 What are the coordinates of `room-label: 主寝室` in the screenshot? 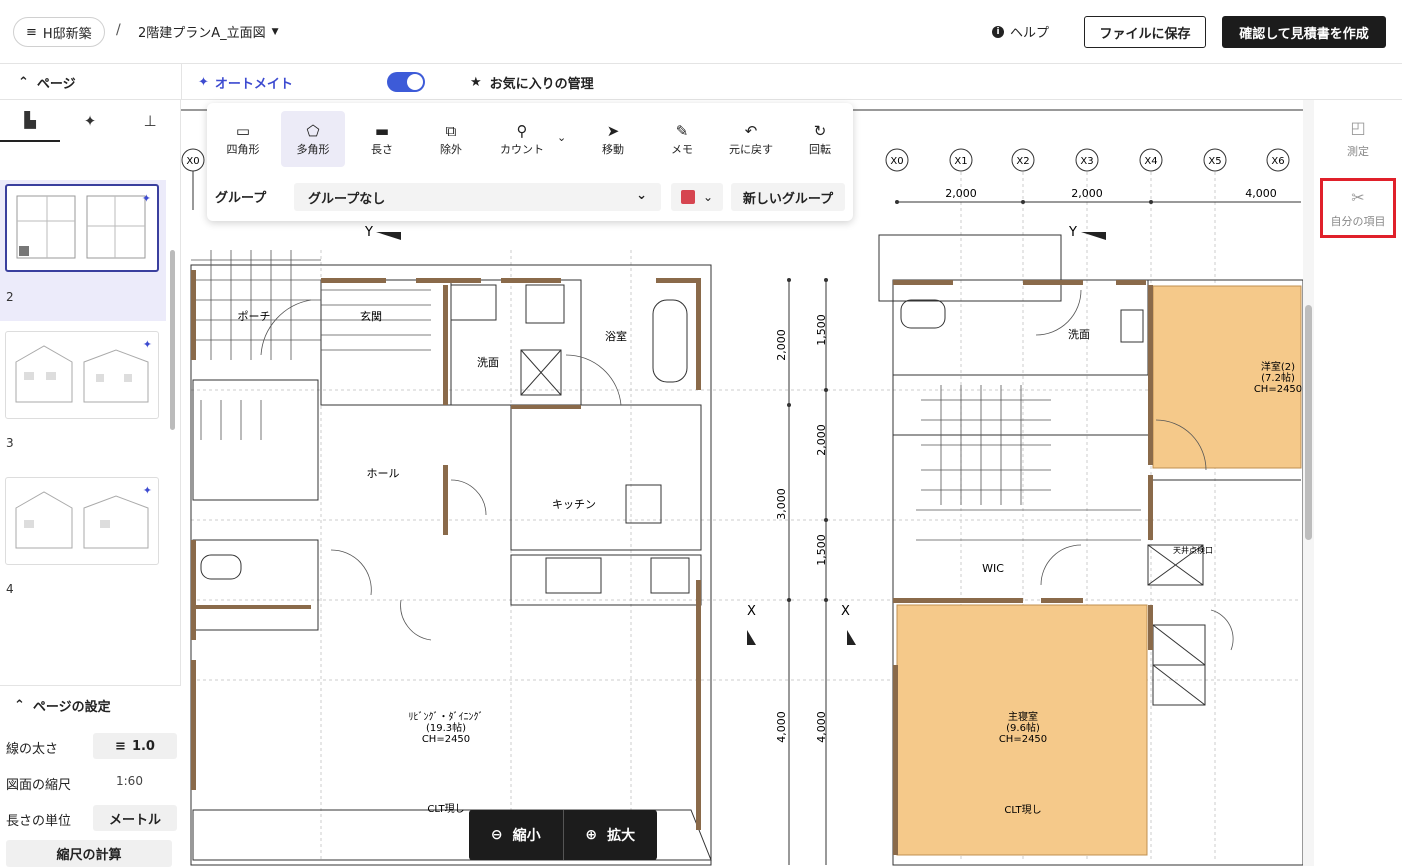 It's located at (1023, 716).